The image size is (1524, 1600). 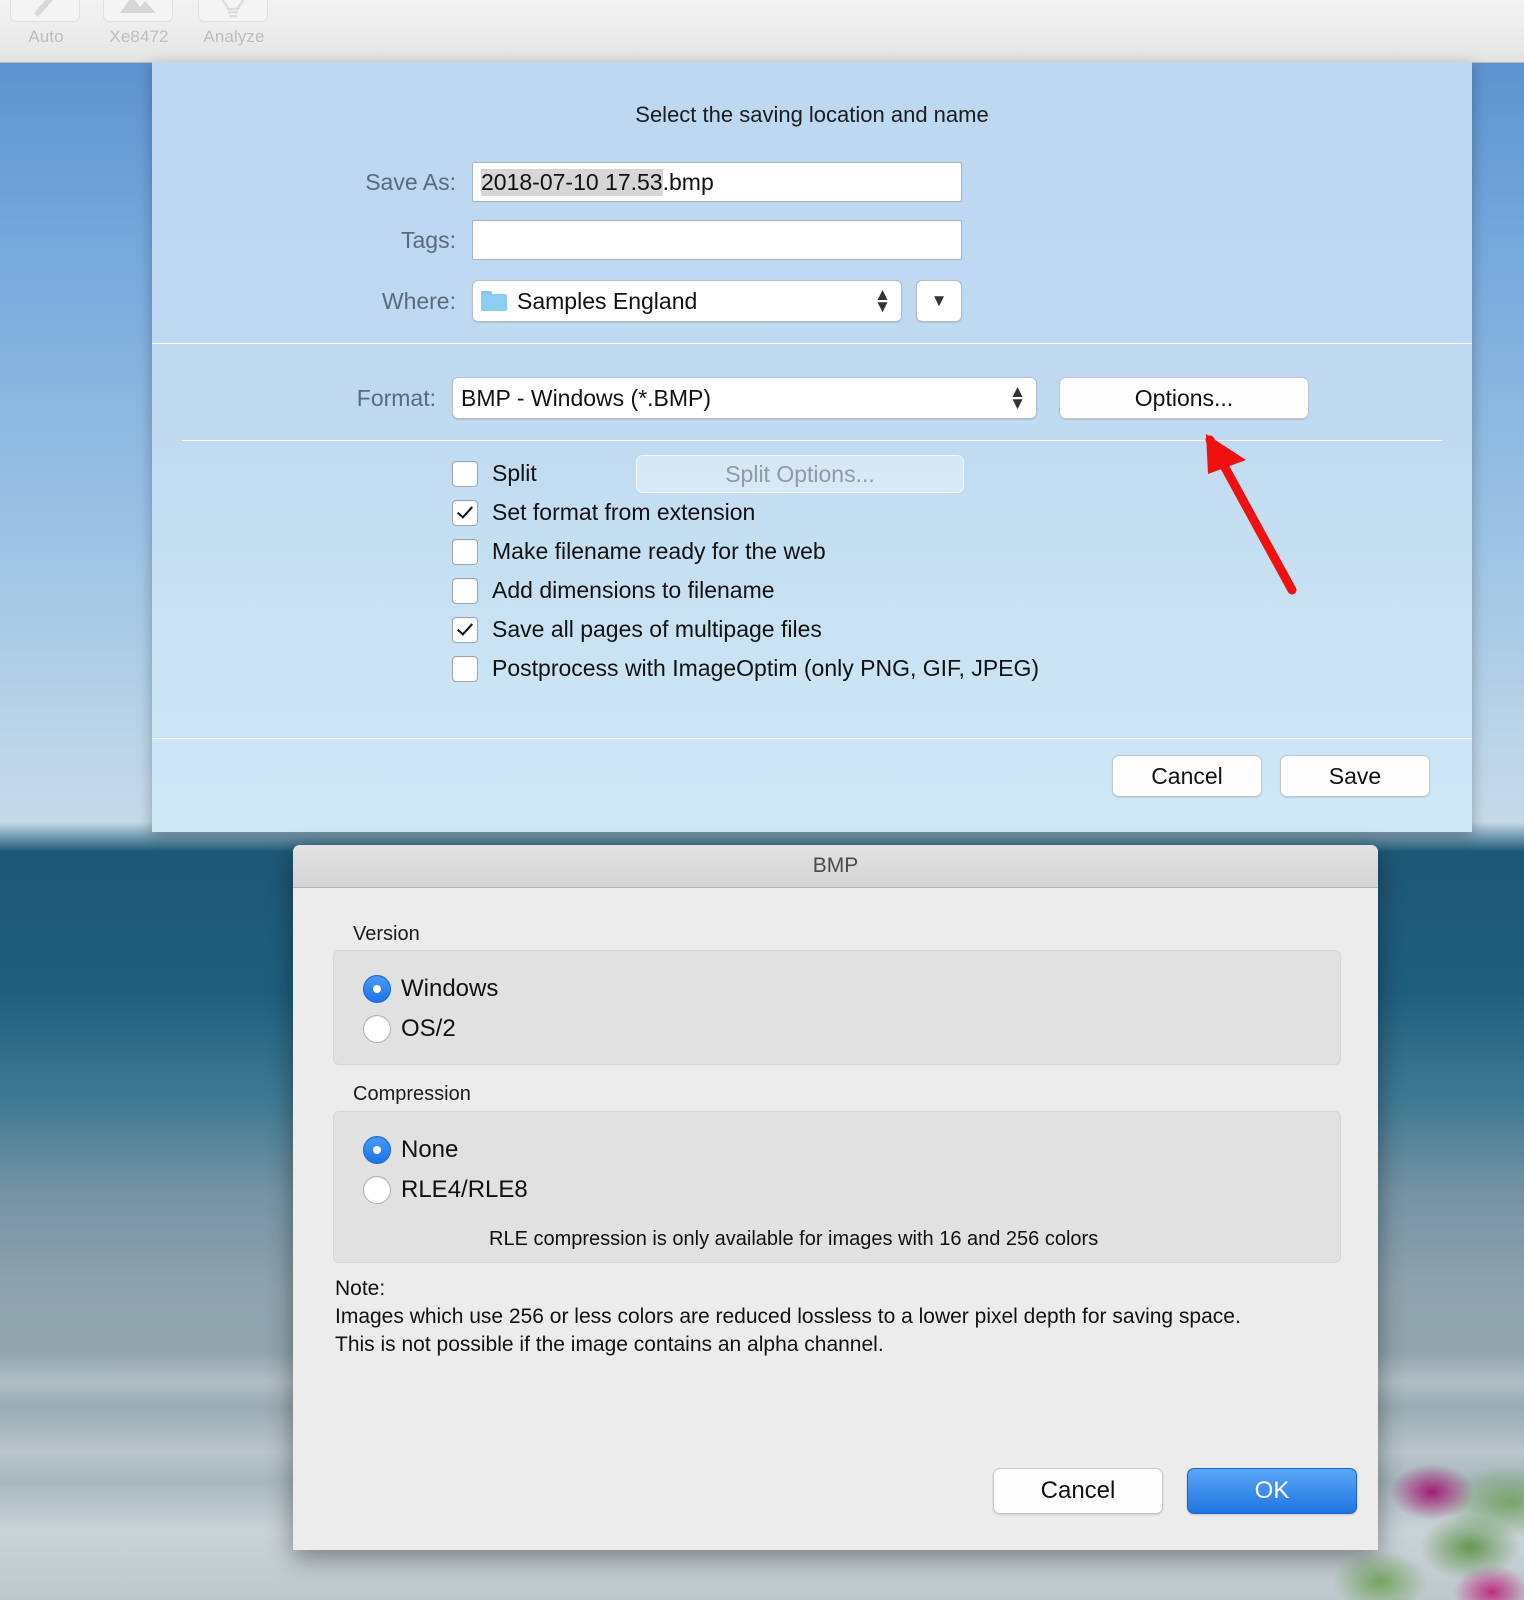 I want to click on version-windows-radio, so click(x=377, y=989).